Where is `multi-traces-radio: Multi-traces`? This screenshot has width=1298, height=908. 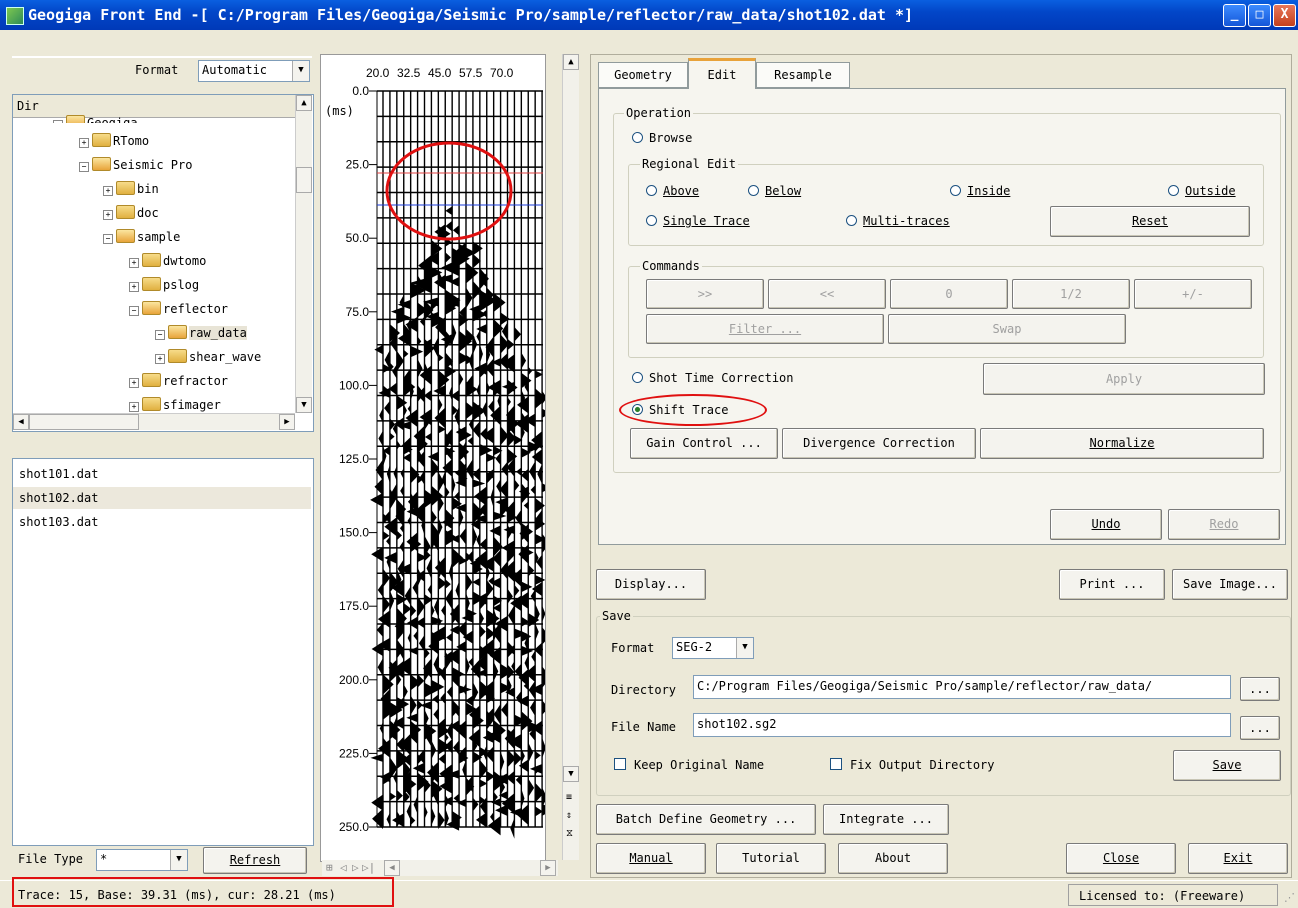
multi-traces-radio: Multi-traces is located at coordinates (898, 221).